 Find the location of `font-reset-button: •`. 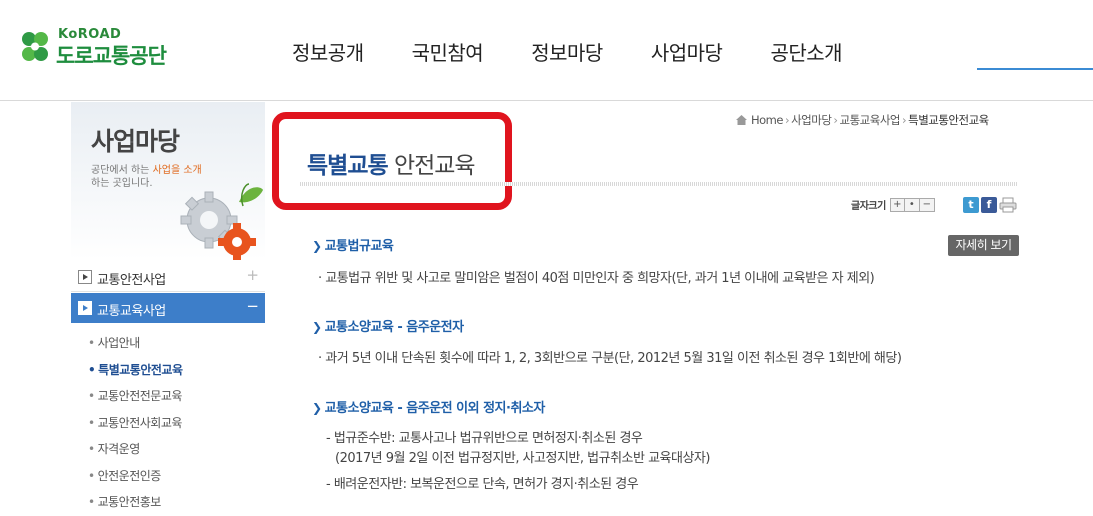

font-reset-button: • is located at coordinates (912, 204).